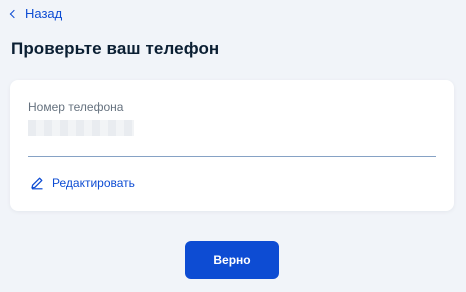 The width and height of the screenshot is (466, 292). I want to click on back-link: Назад, so click(36, 13).